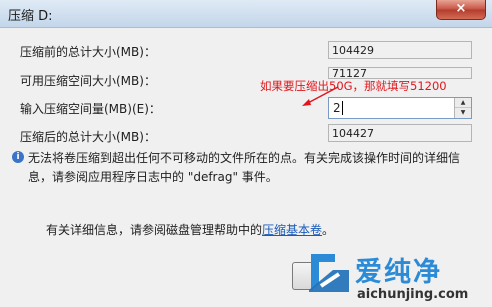  I want to click on close-button: ×, so click(461, 10).